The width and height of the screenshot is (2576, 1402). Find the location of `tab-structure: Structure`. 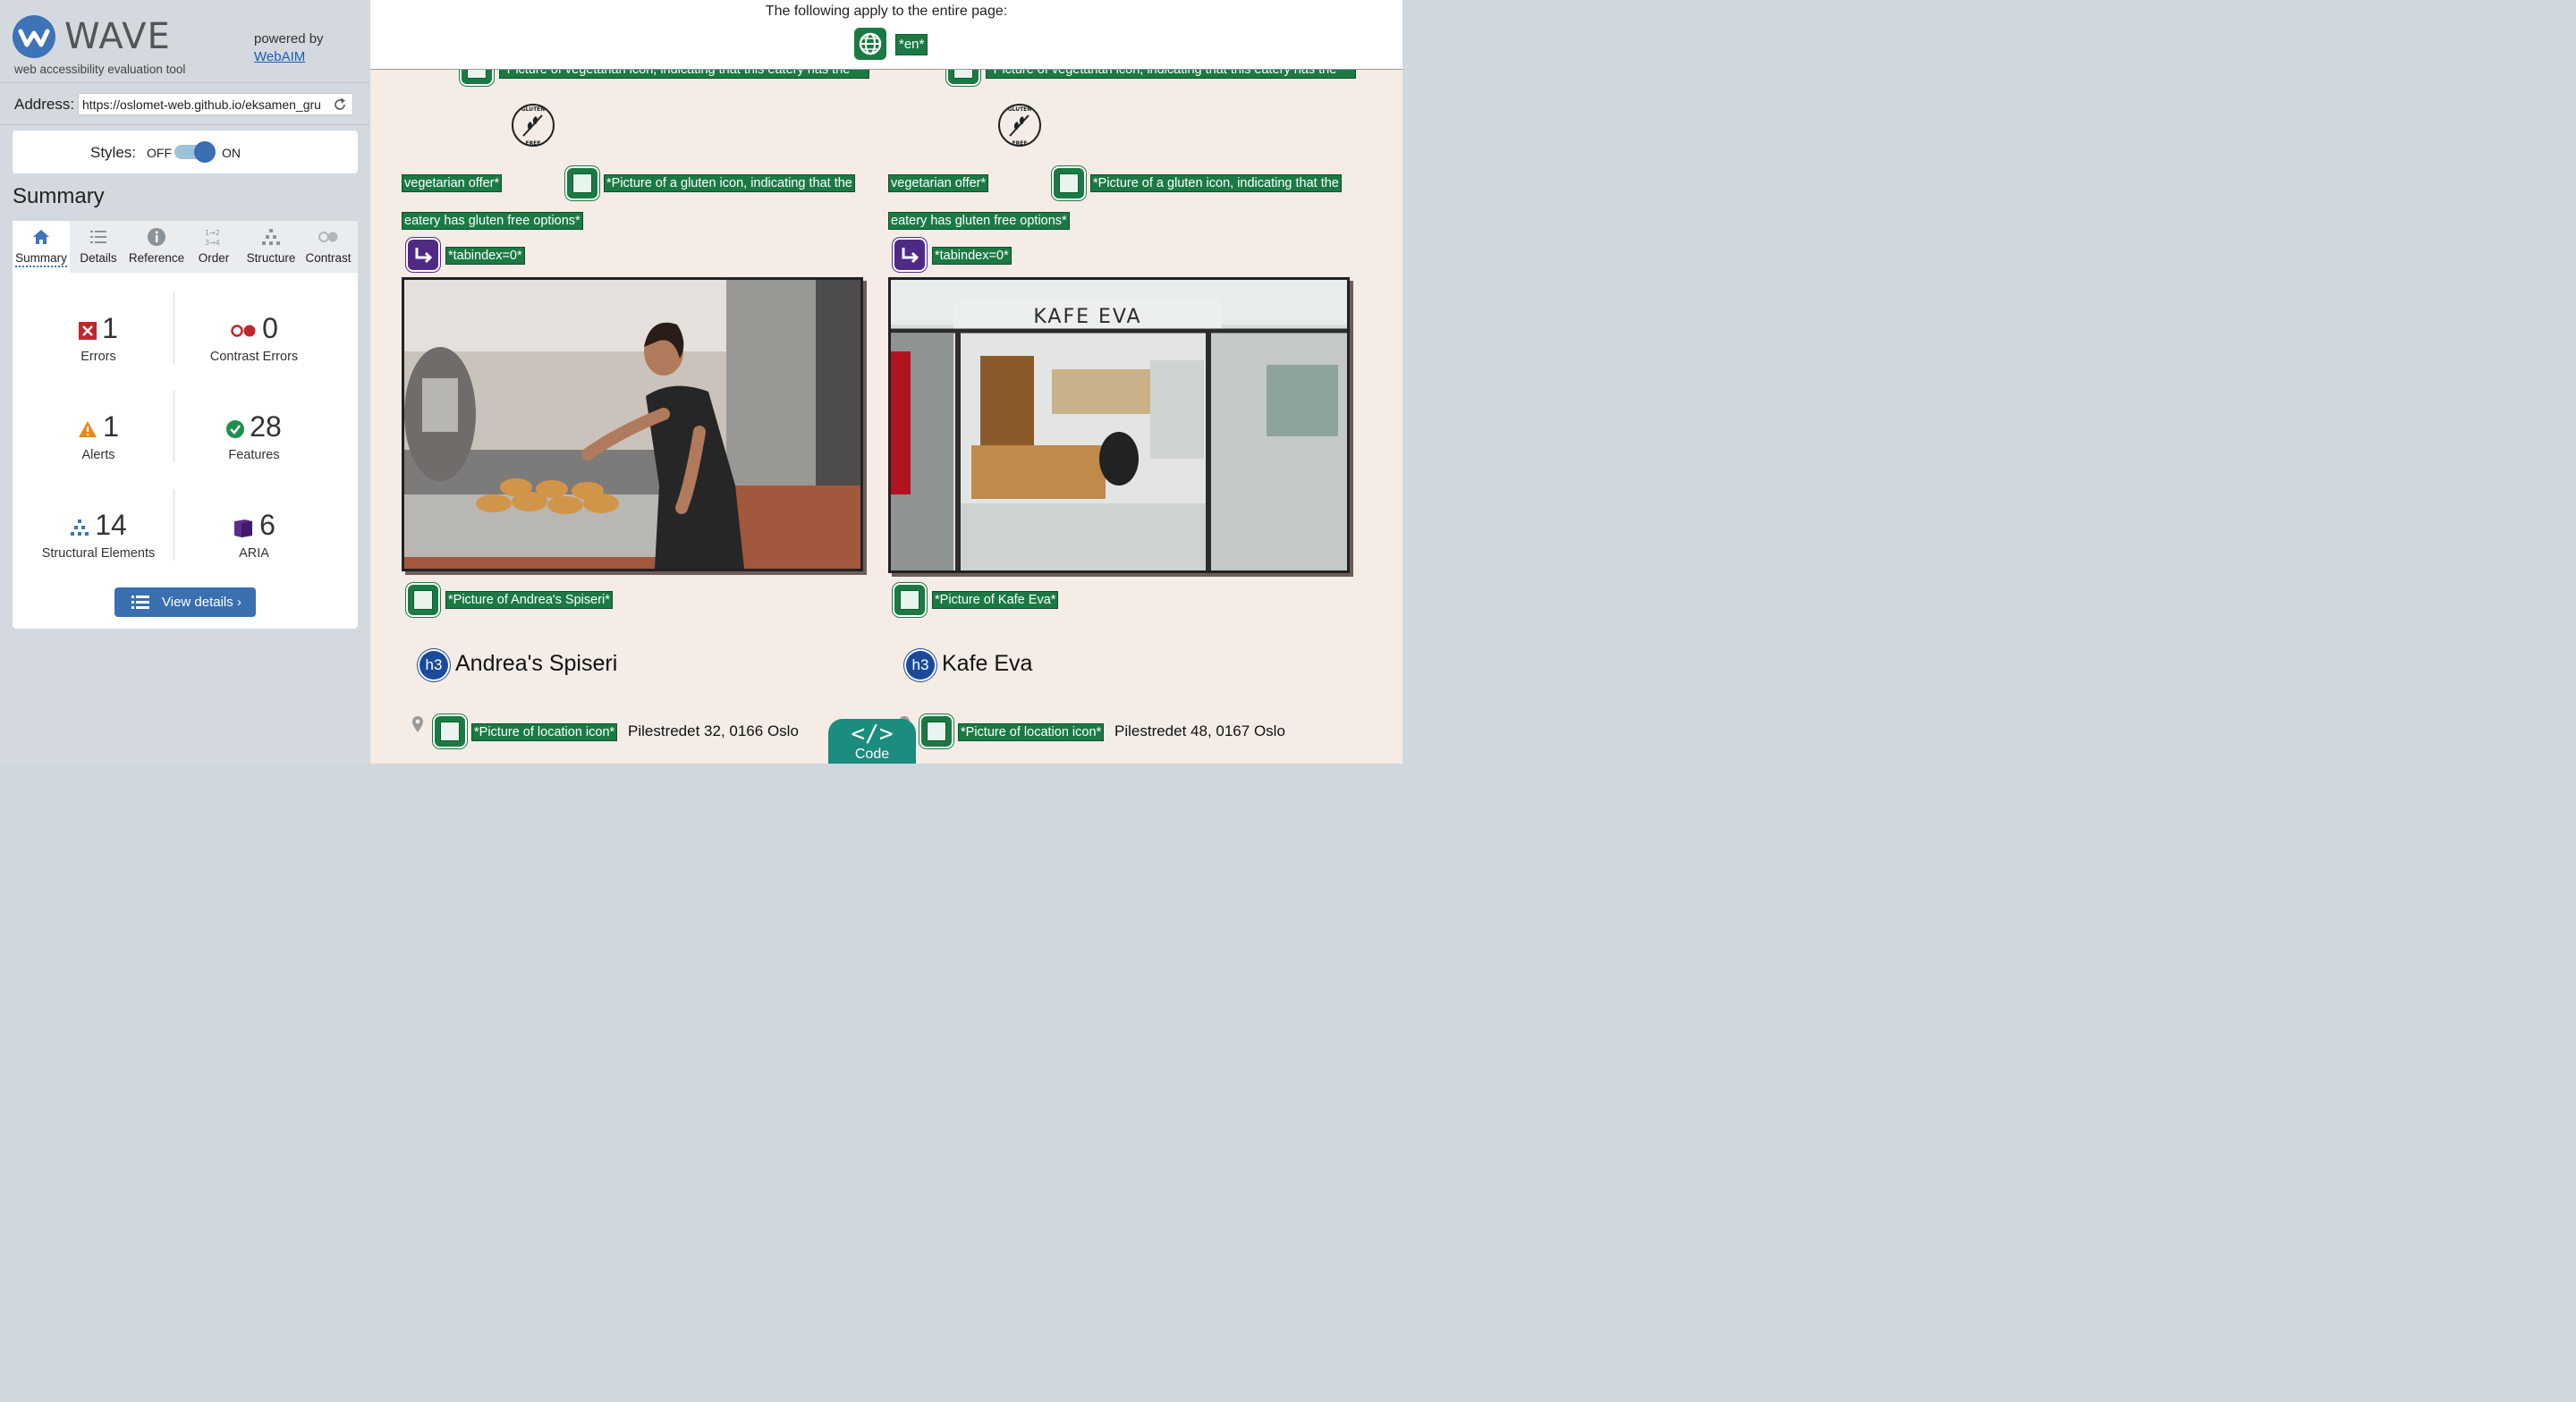

tab-structure: Structure is located at coordinates (271, 247).